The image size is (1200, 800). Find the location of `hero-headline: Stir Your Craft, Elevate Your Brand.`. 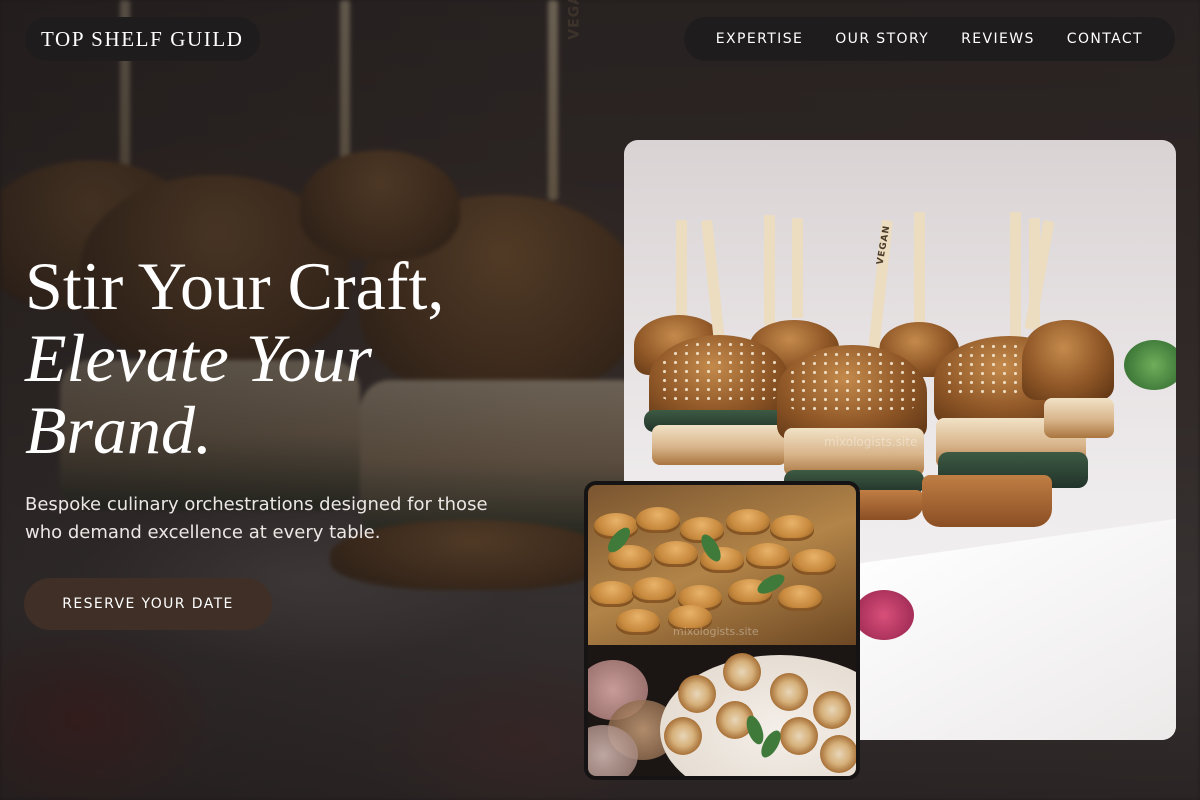

hero-headline: Stir Your Craft, Elevate Your Brand. is located at coordinates (305, 358).